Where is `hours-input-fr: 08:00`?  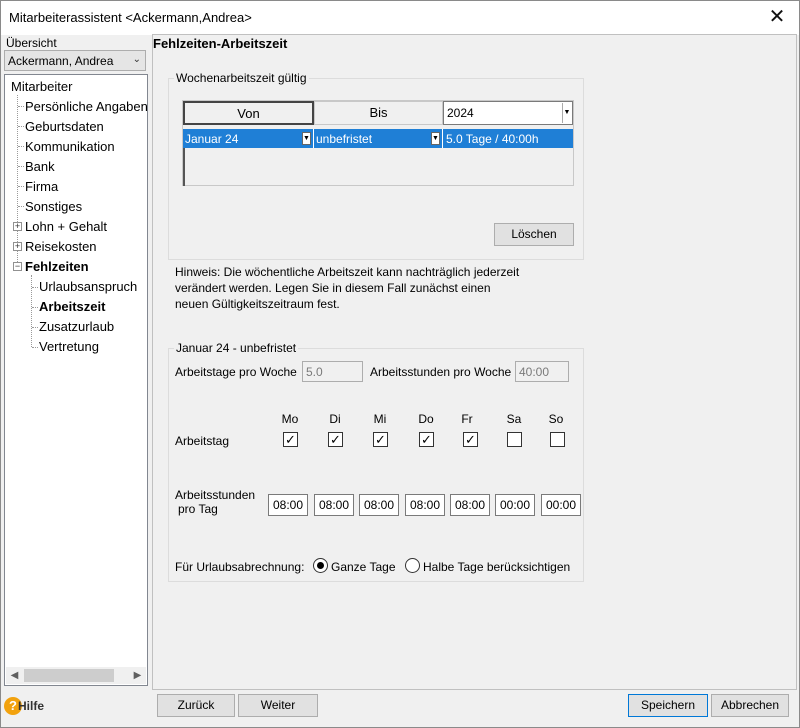
hours-input-fr: 08:00 is located at coordinates (470, 505).